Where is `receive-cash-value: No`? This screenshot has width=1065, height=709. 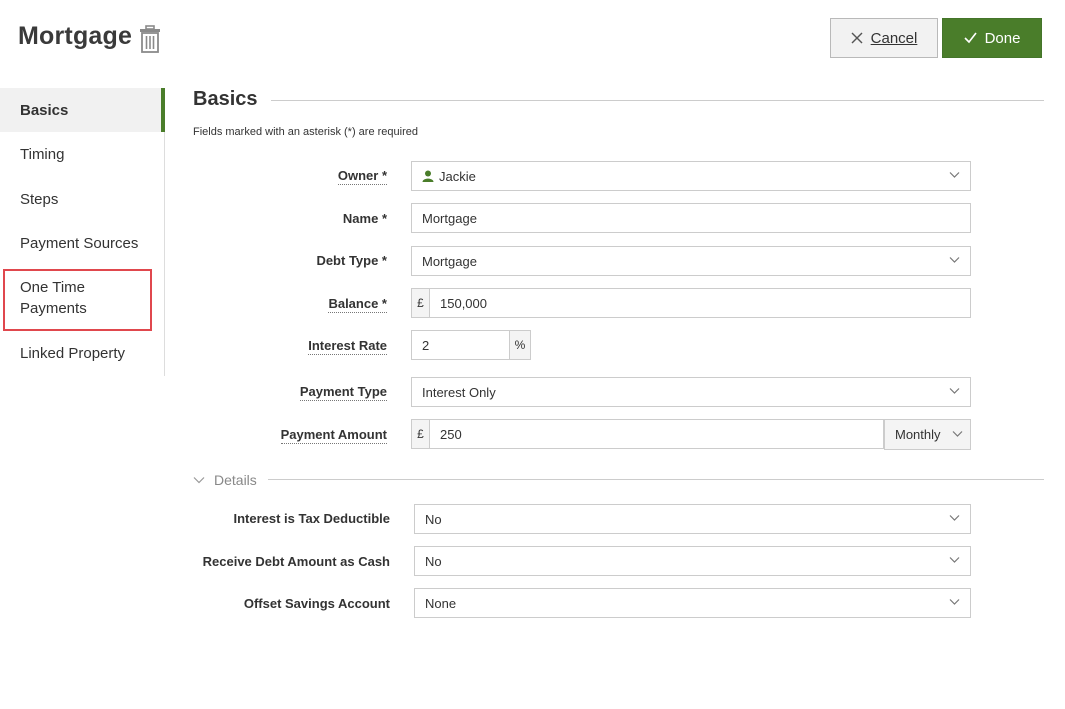 receive-cash-value: No is located at coordinates (433, 561).